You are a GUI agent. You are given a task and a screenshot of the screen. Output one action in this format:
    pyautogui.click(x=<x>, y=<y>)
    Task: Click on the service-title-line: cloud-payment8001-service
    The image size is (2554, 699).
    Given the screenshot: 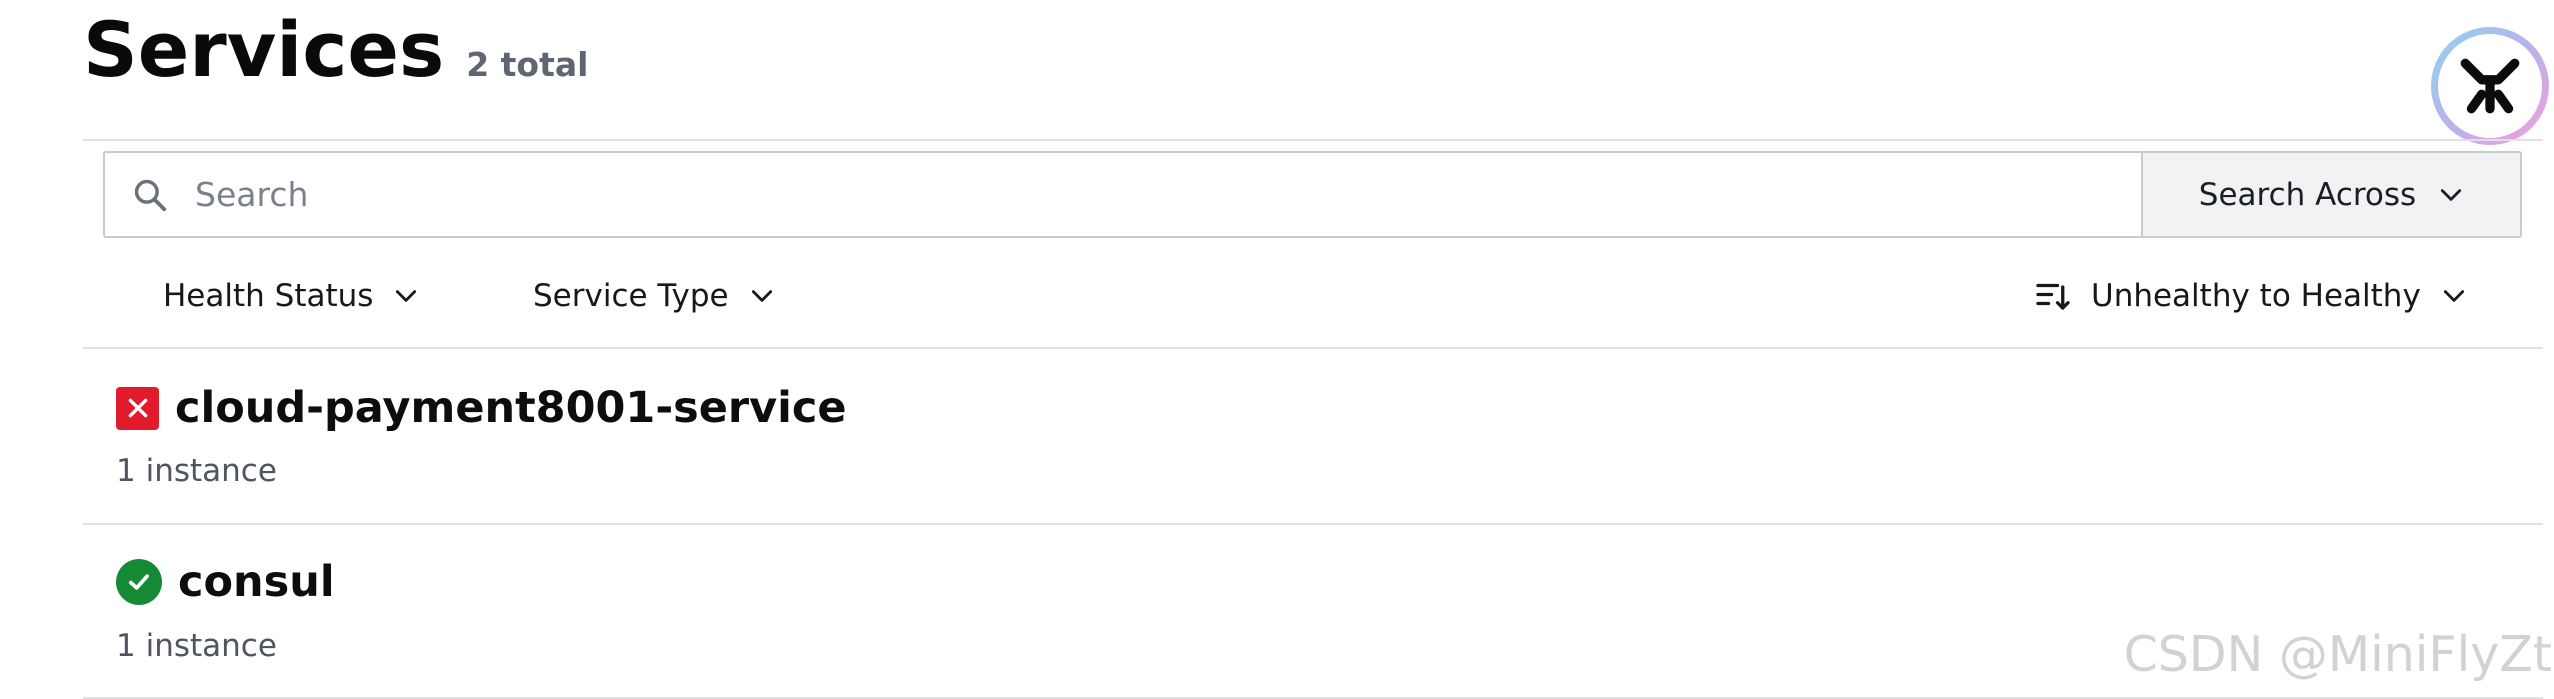 What is the action you would take?
    pyautogui.click(x=481, y=408)
    